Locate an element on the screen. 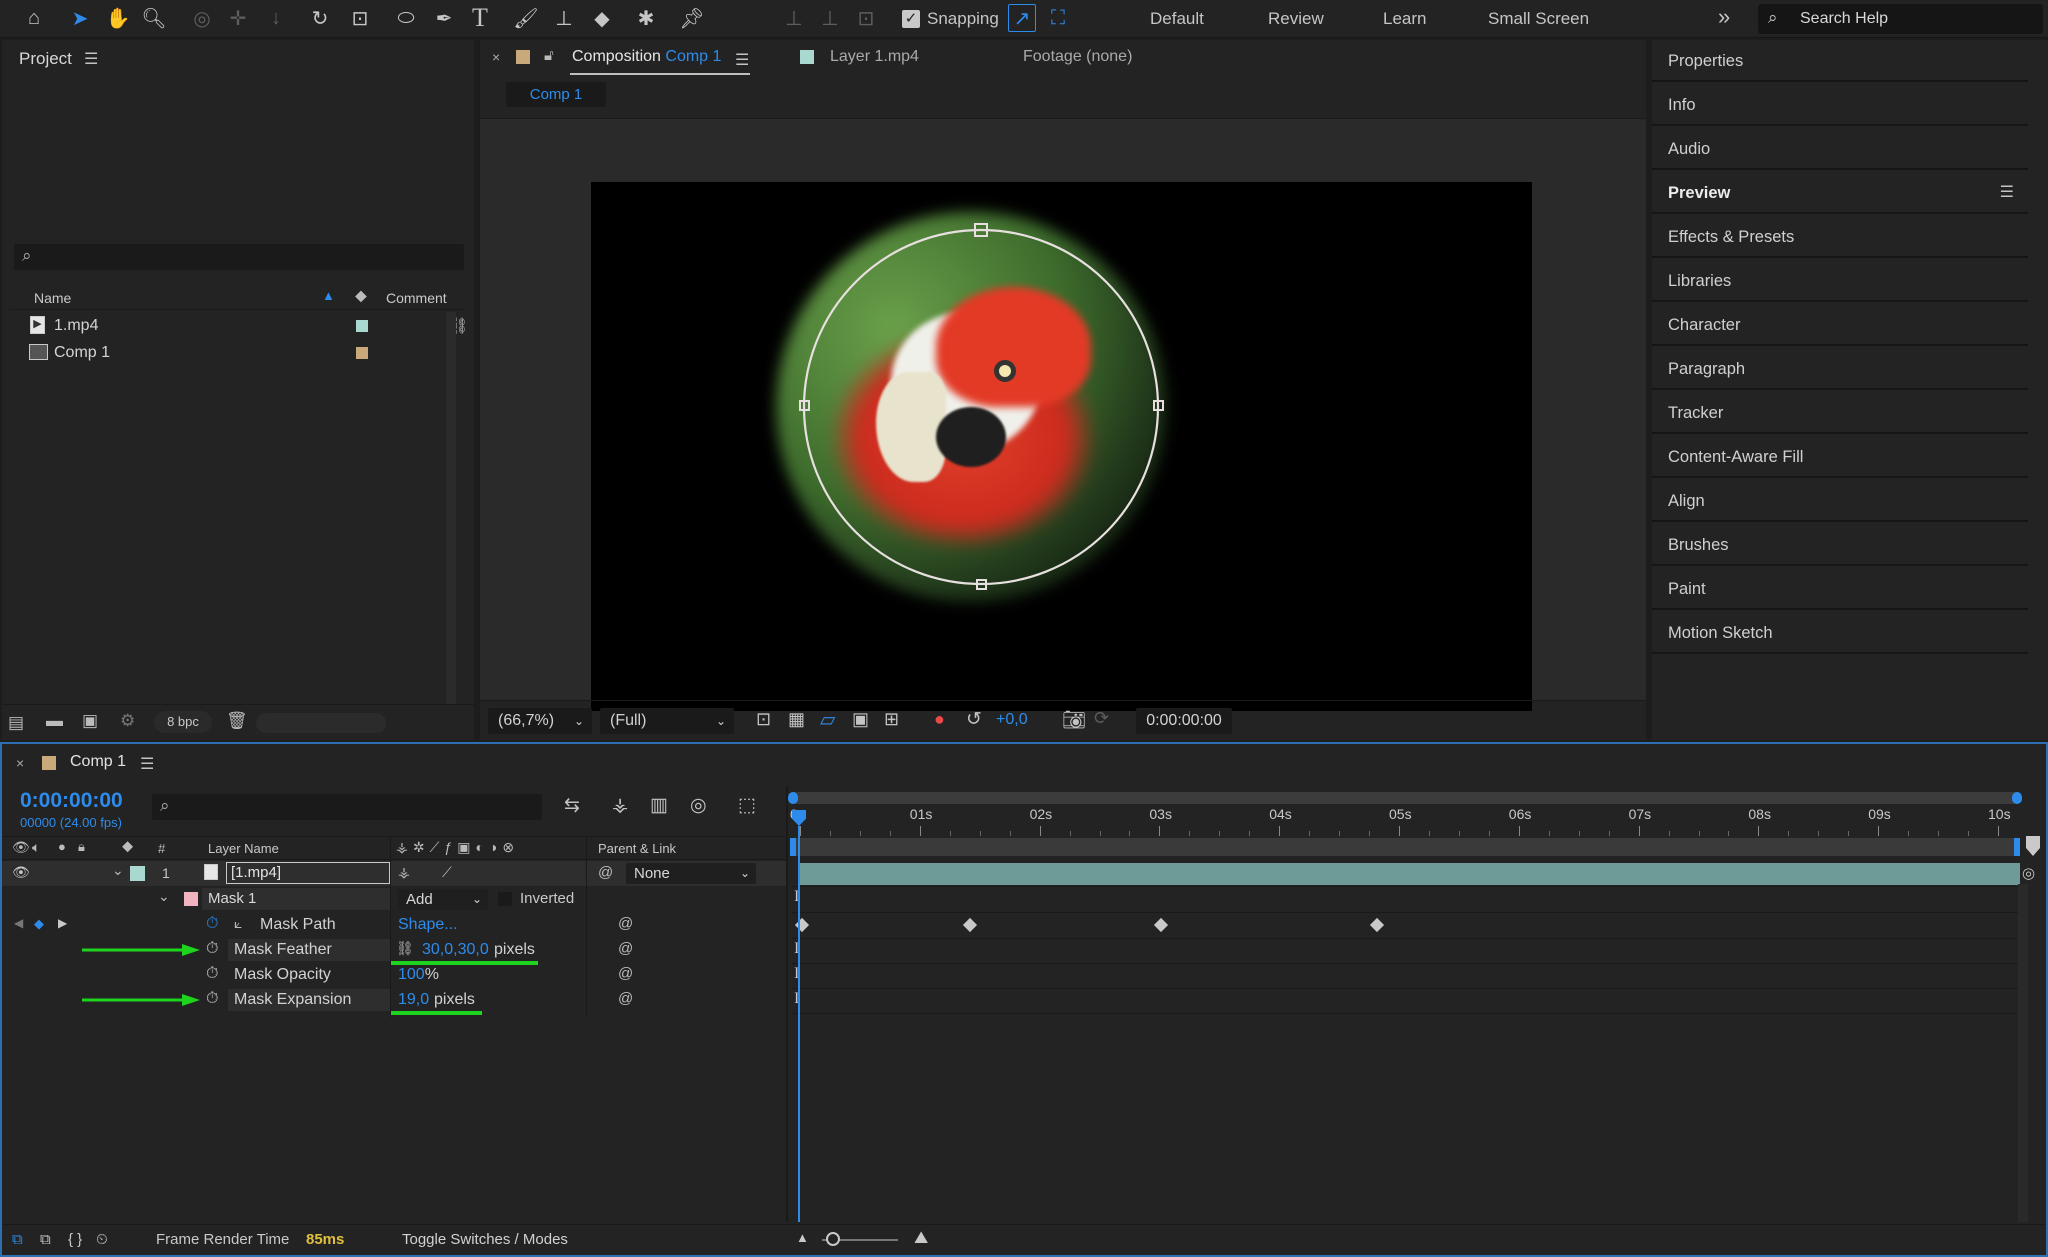 The width and height of the screenshot is (2048, 1257). zoom-tool-icon: 🔍︎ is located at coordinates (154, 18).